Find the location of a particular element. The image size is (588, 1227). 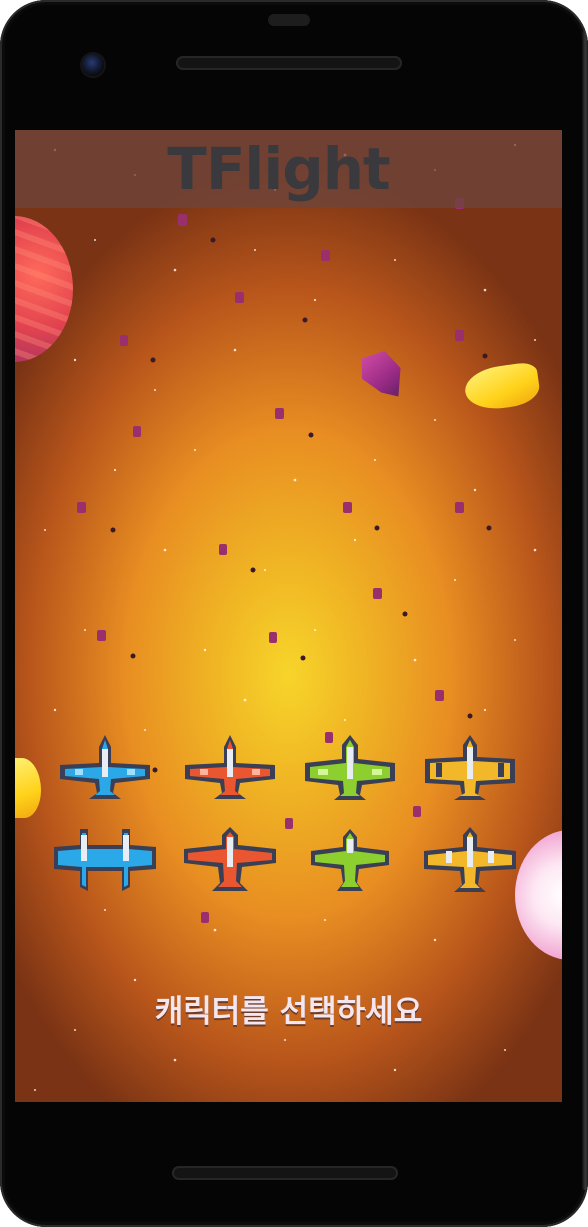

top-speaker-grille is located at coordinates (289, 63).